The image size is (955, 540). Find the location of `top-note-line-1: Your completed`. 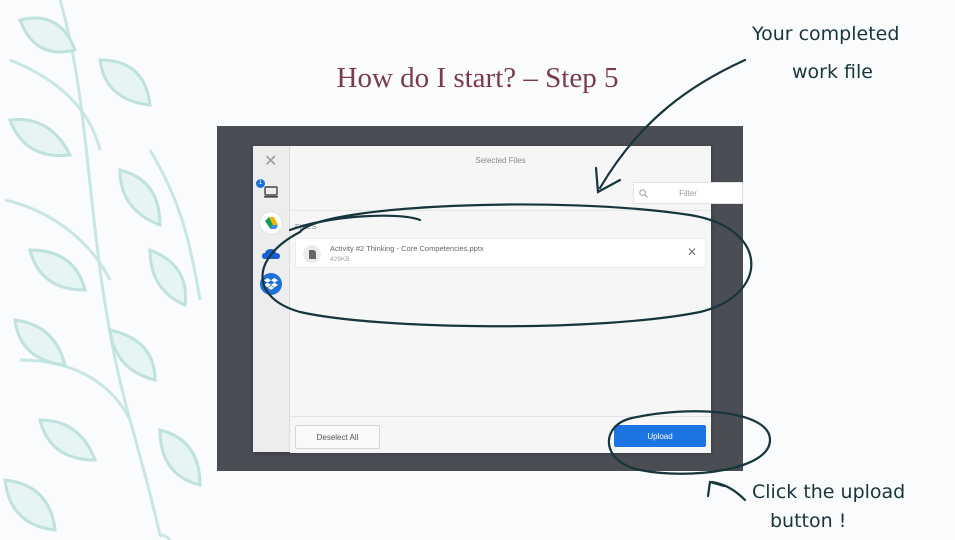

top-note-line-1: Your completed is located at coordinates (825, 34).